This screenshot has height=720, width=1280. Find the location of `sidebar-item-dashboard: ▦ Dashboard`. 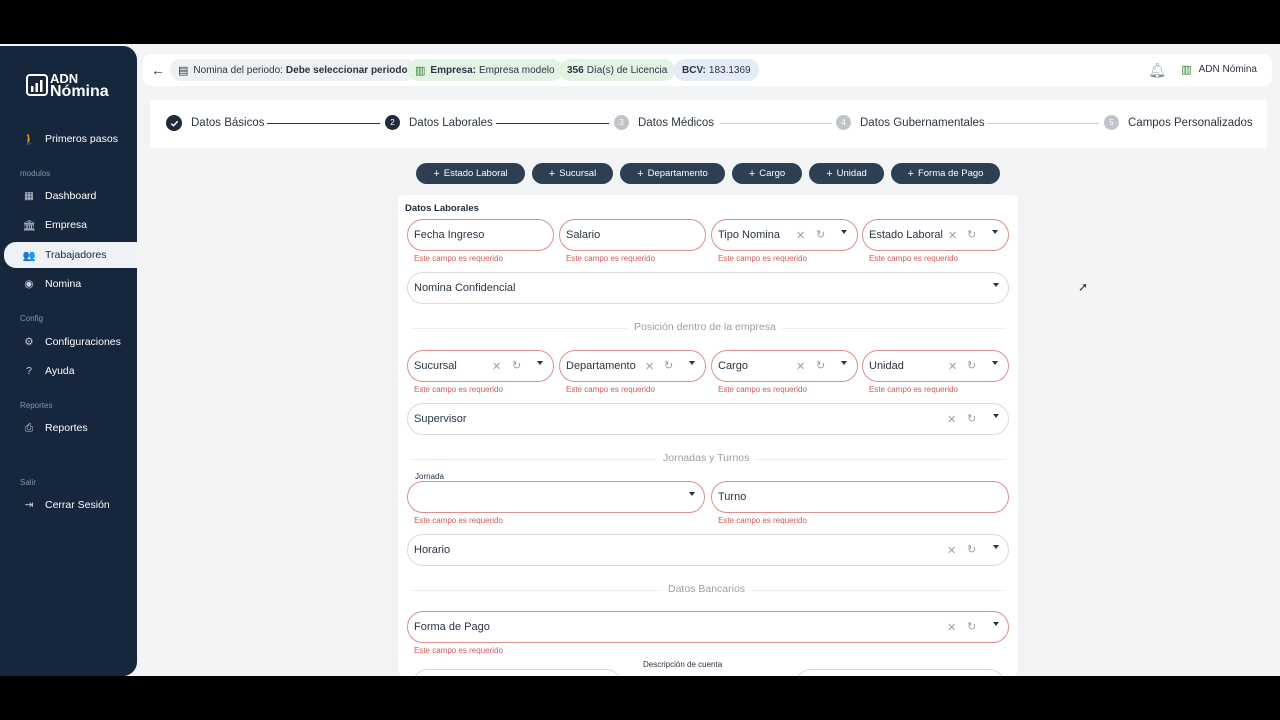

sidebar-item-dashboard: ▦ Dashboard is located at coordinates (70, 196).